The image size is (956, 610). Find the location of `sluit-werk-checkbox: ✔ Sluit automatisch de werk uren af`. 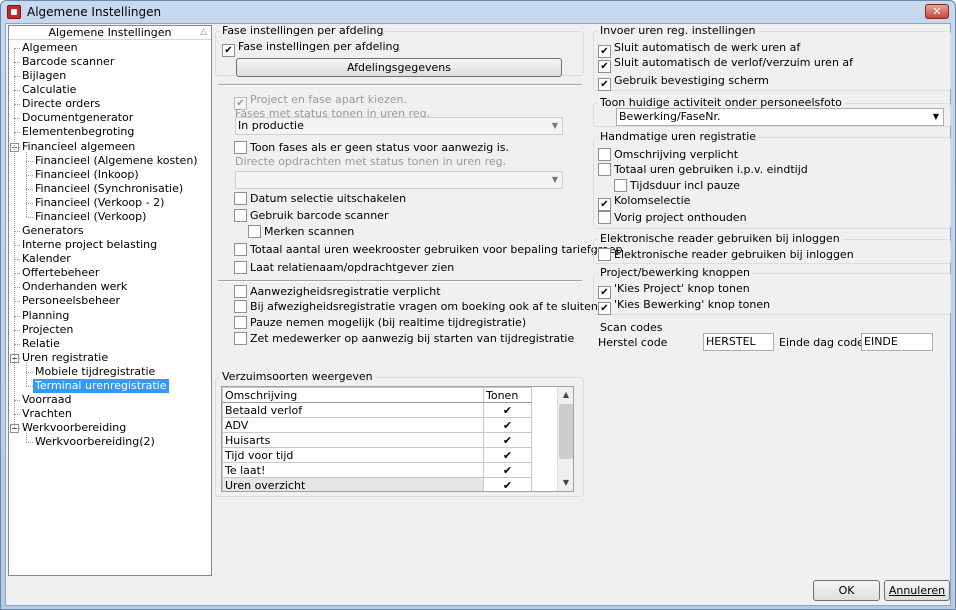

sluit-werk-checkbox: ✔ Sluit automatisch de werk uren af is located at coordinates (699, 49).